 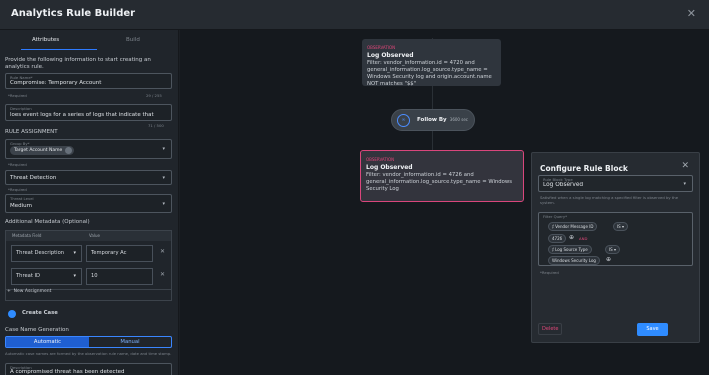 What do you see at coordinates (47, 342) in the screenshot?
I see `automatic-option: Automatic` at bounding box center [47, 342].